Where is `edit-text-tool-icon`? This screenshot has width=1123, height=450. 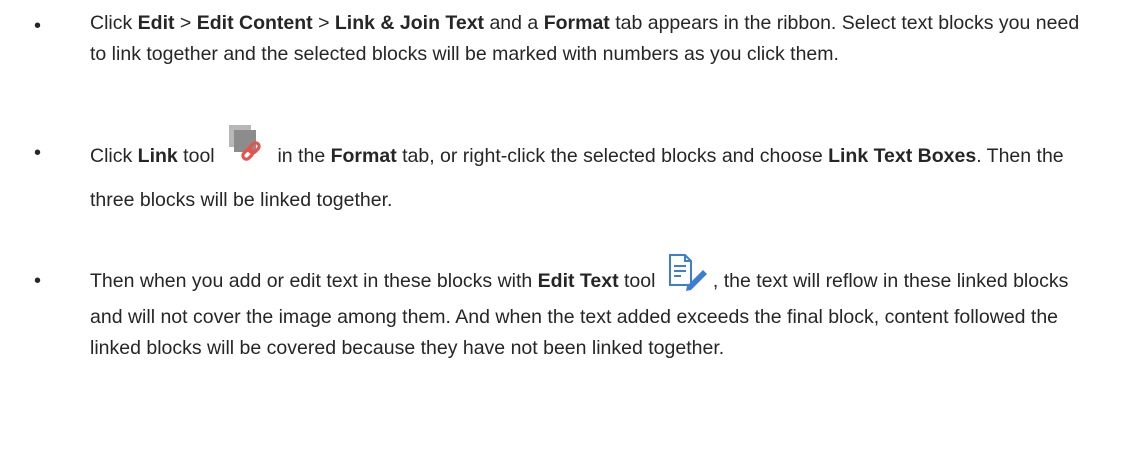 edit-text-tool-icon is located at coordinates (687, 272).